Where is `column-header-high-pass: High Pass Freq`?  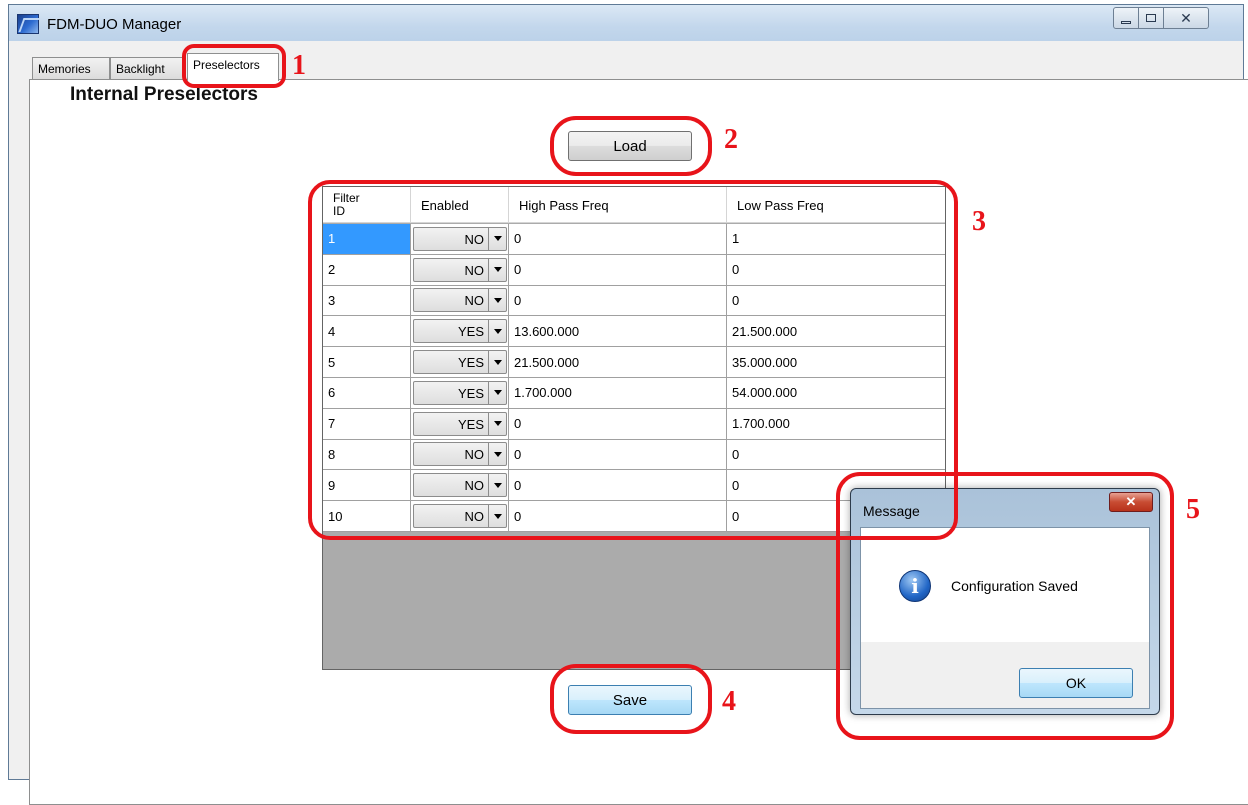
column-header-high-pass: High Pass Freq is located at coordinates (618, 205).